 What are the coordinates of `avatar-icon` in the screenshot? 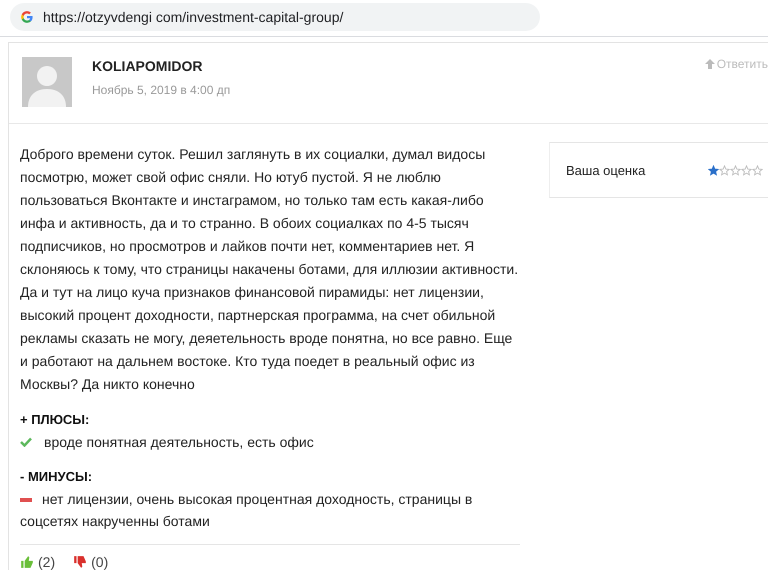 It's located at (47, 82).